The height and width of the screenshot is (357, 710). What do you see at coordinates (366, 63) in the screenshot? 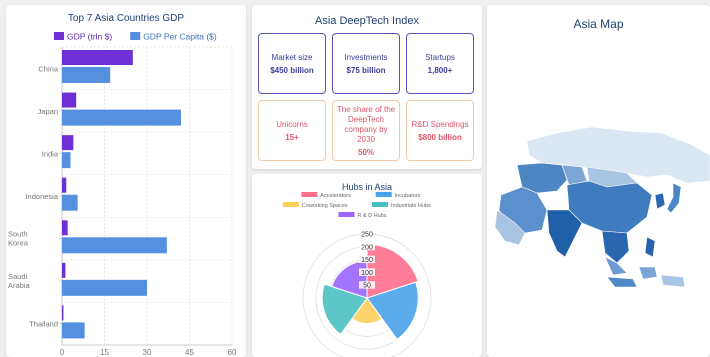
I see `investments-card: Investments $75 billion` at bounding box center [366, 63].